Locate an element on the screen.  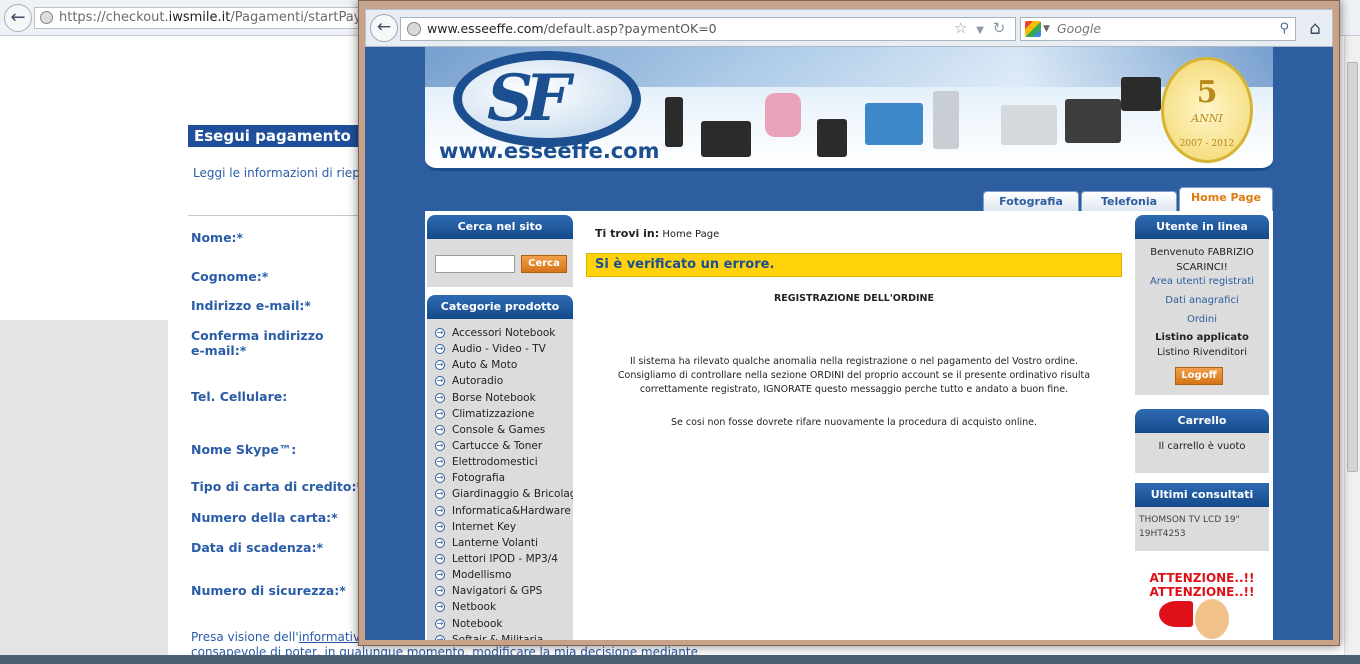
category-item: → Informatica&Hardware is located at coordinates (500, 511).